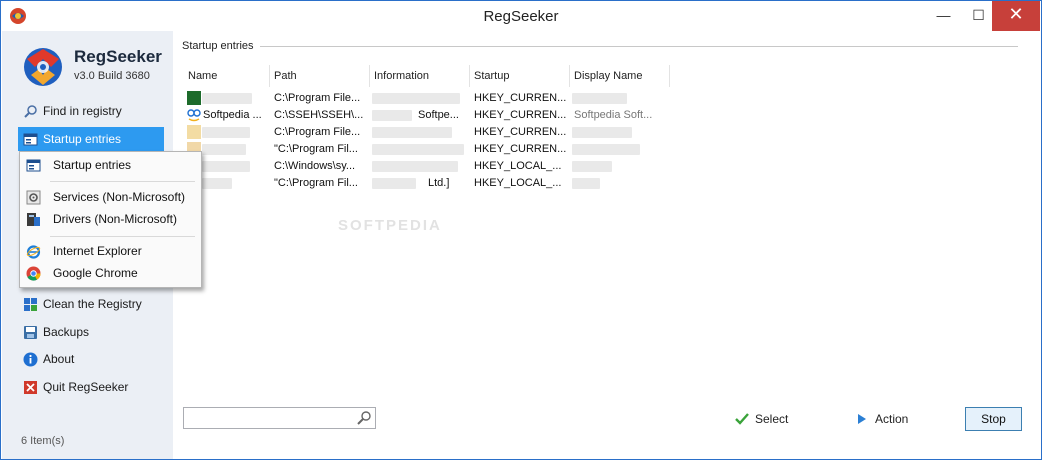  What do you see at coordinates (993, 419) in the screenshot?
I see `stop-button: Stop` at bounding box center [993, 419].